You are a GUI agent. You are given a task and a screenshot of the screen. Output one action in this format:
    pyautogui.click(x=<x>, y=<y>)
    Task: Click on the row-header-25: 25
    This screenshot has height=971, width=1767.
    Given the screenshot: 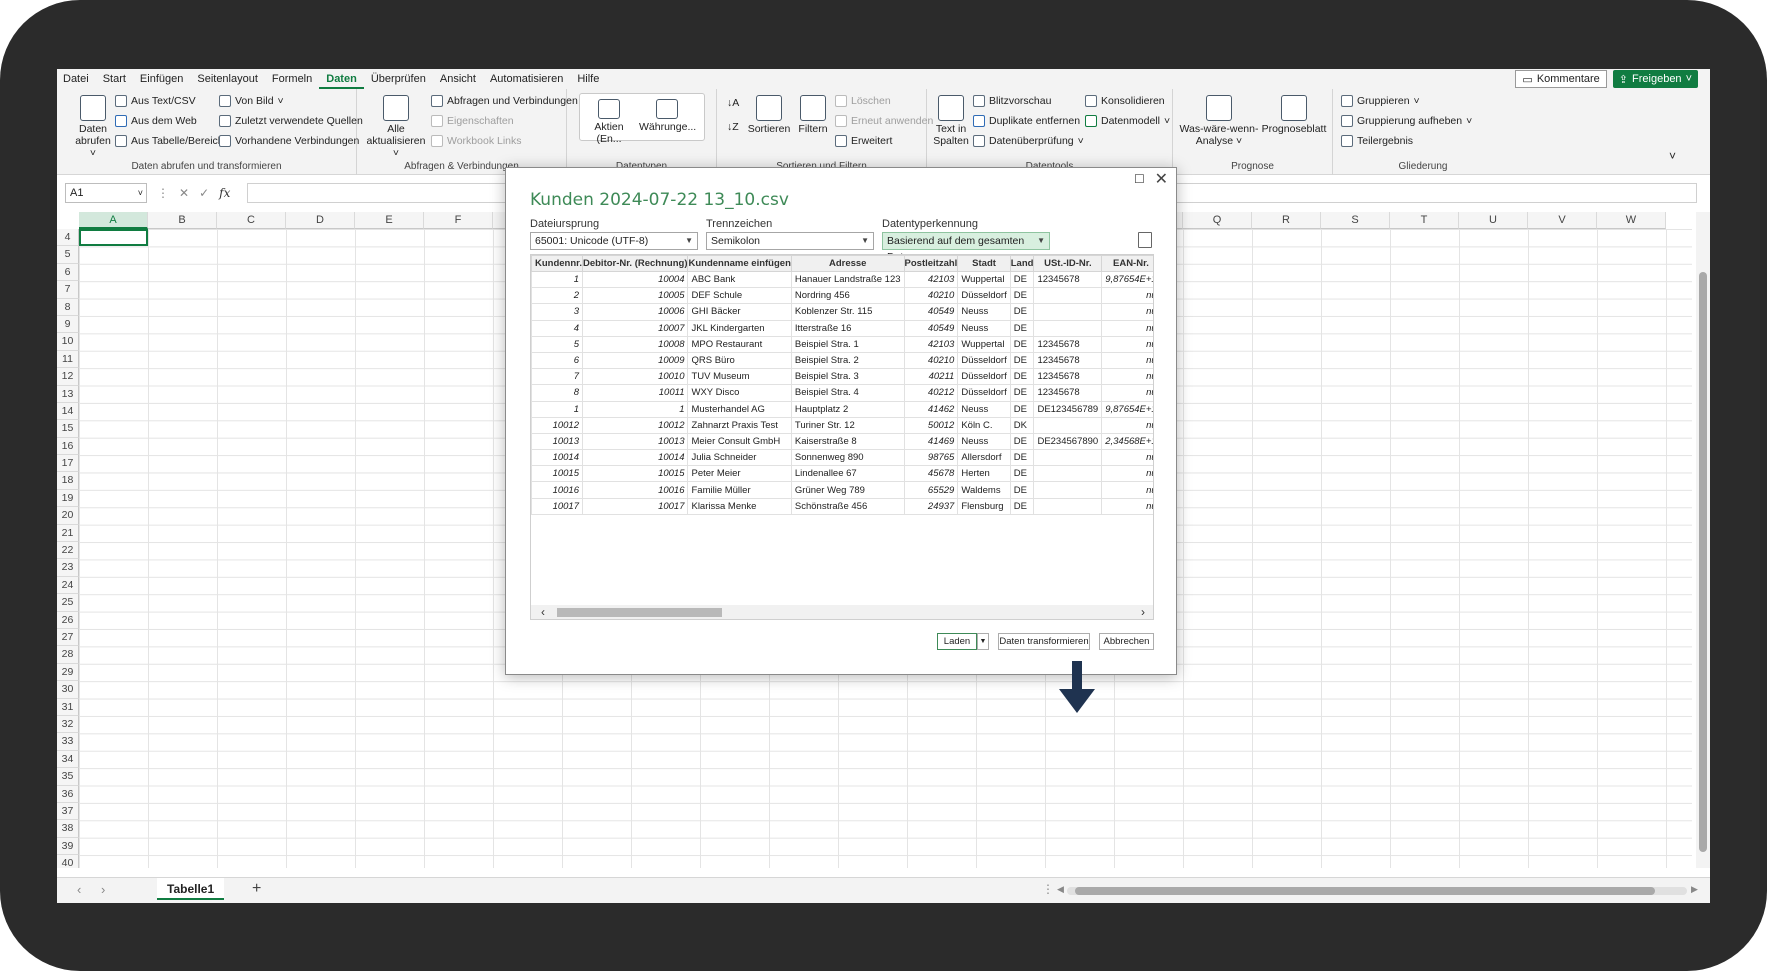 What is the action you would take?
    pyautogui.click(x=68, y=603)
    